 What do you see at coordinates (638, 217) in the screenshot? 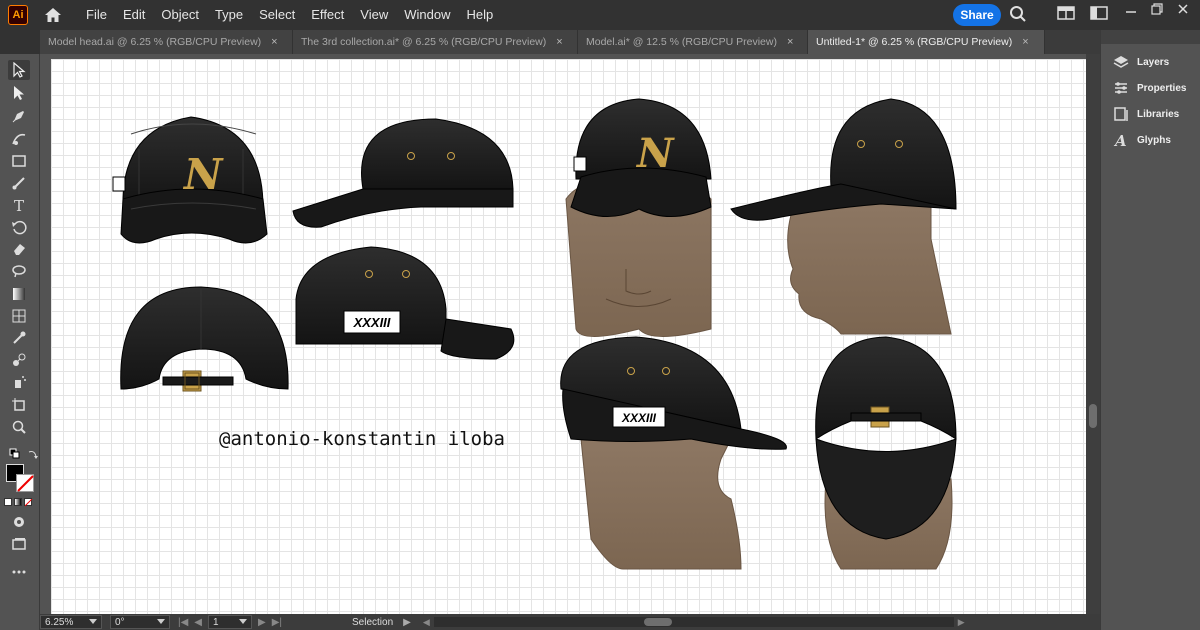
I see `head-front-view: N` at bounding box center [638, 217].